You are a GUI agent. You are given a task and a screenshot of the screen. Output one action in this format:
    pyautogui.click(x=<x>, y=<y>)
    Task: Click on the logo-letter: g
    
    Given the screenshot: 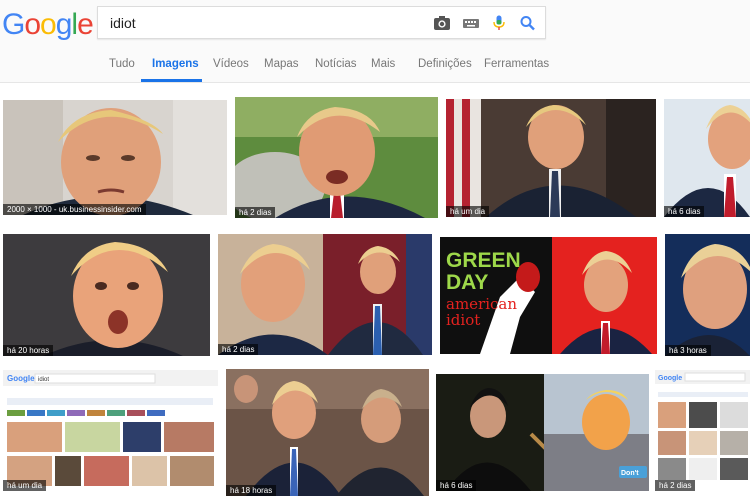 What is the action you would take?
    pyautogui.click(x=64, y=24)
    